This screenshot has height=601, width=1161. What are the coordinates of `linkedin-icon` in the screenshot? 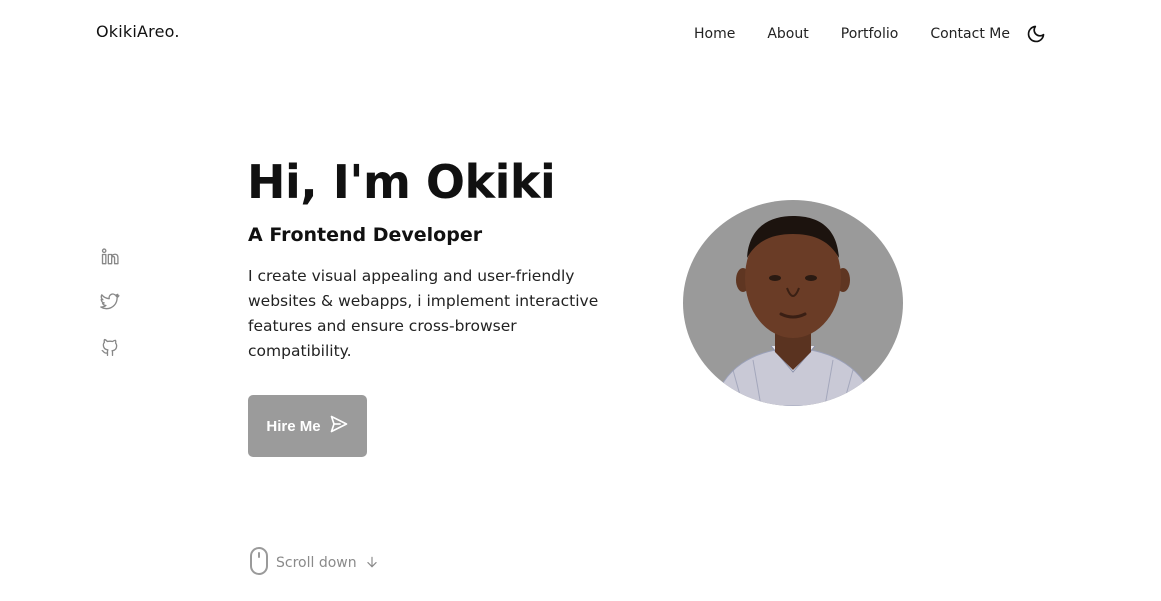 It's located at (110, 257).